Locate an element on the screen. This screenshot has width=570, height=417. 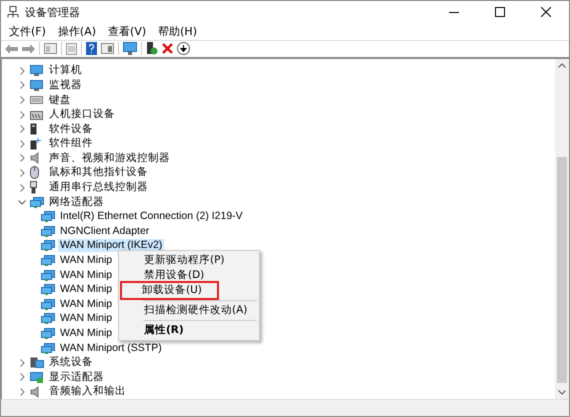
back-icon is located at coordinates (11, 49).